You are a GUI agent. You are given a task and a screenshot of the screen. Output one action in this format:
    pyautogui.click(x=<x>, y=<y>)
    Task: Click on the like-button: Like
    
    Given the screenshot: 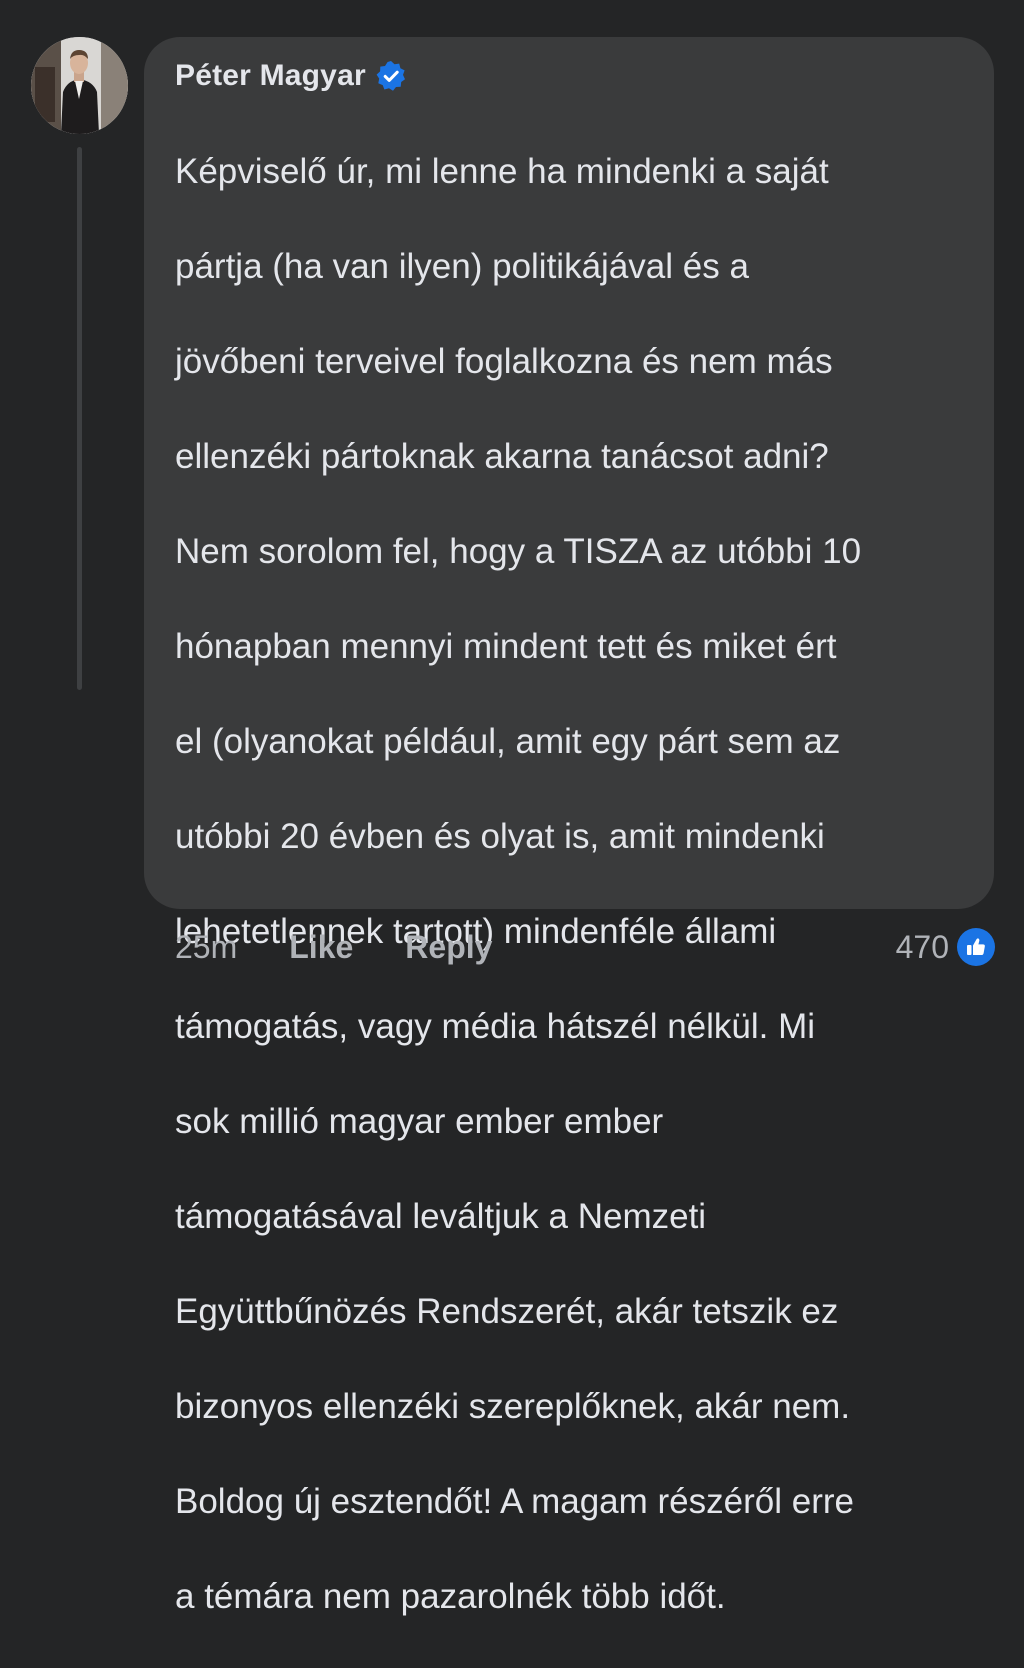 What is the action you would take?
    pyautogui.click(x=321, y=947)
    